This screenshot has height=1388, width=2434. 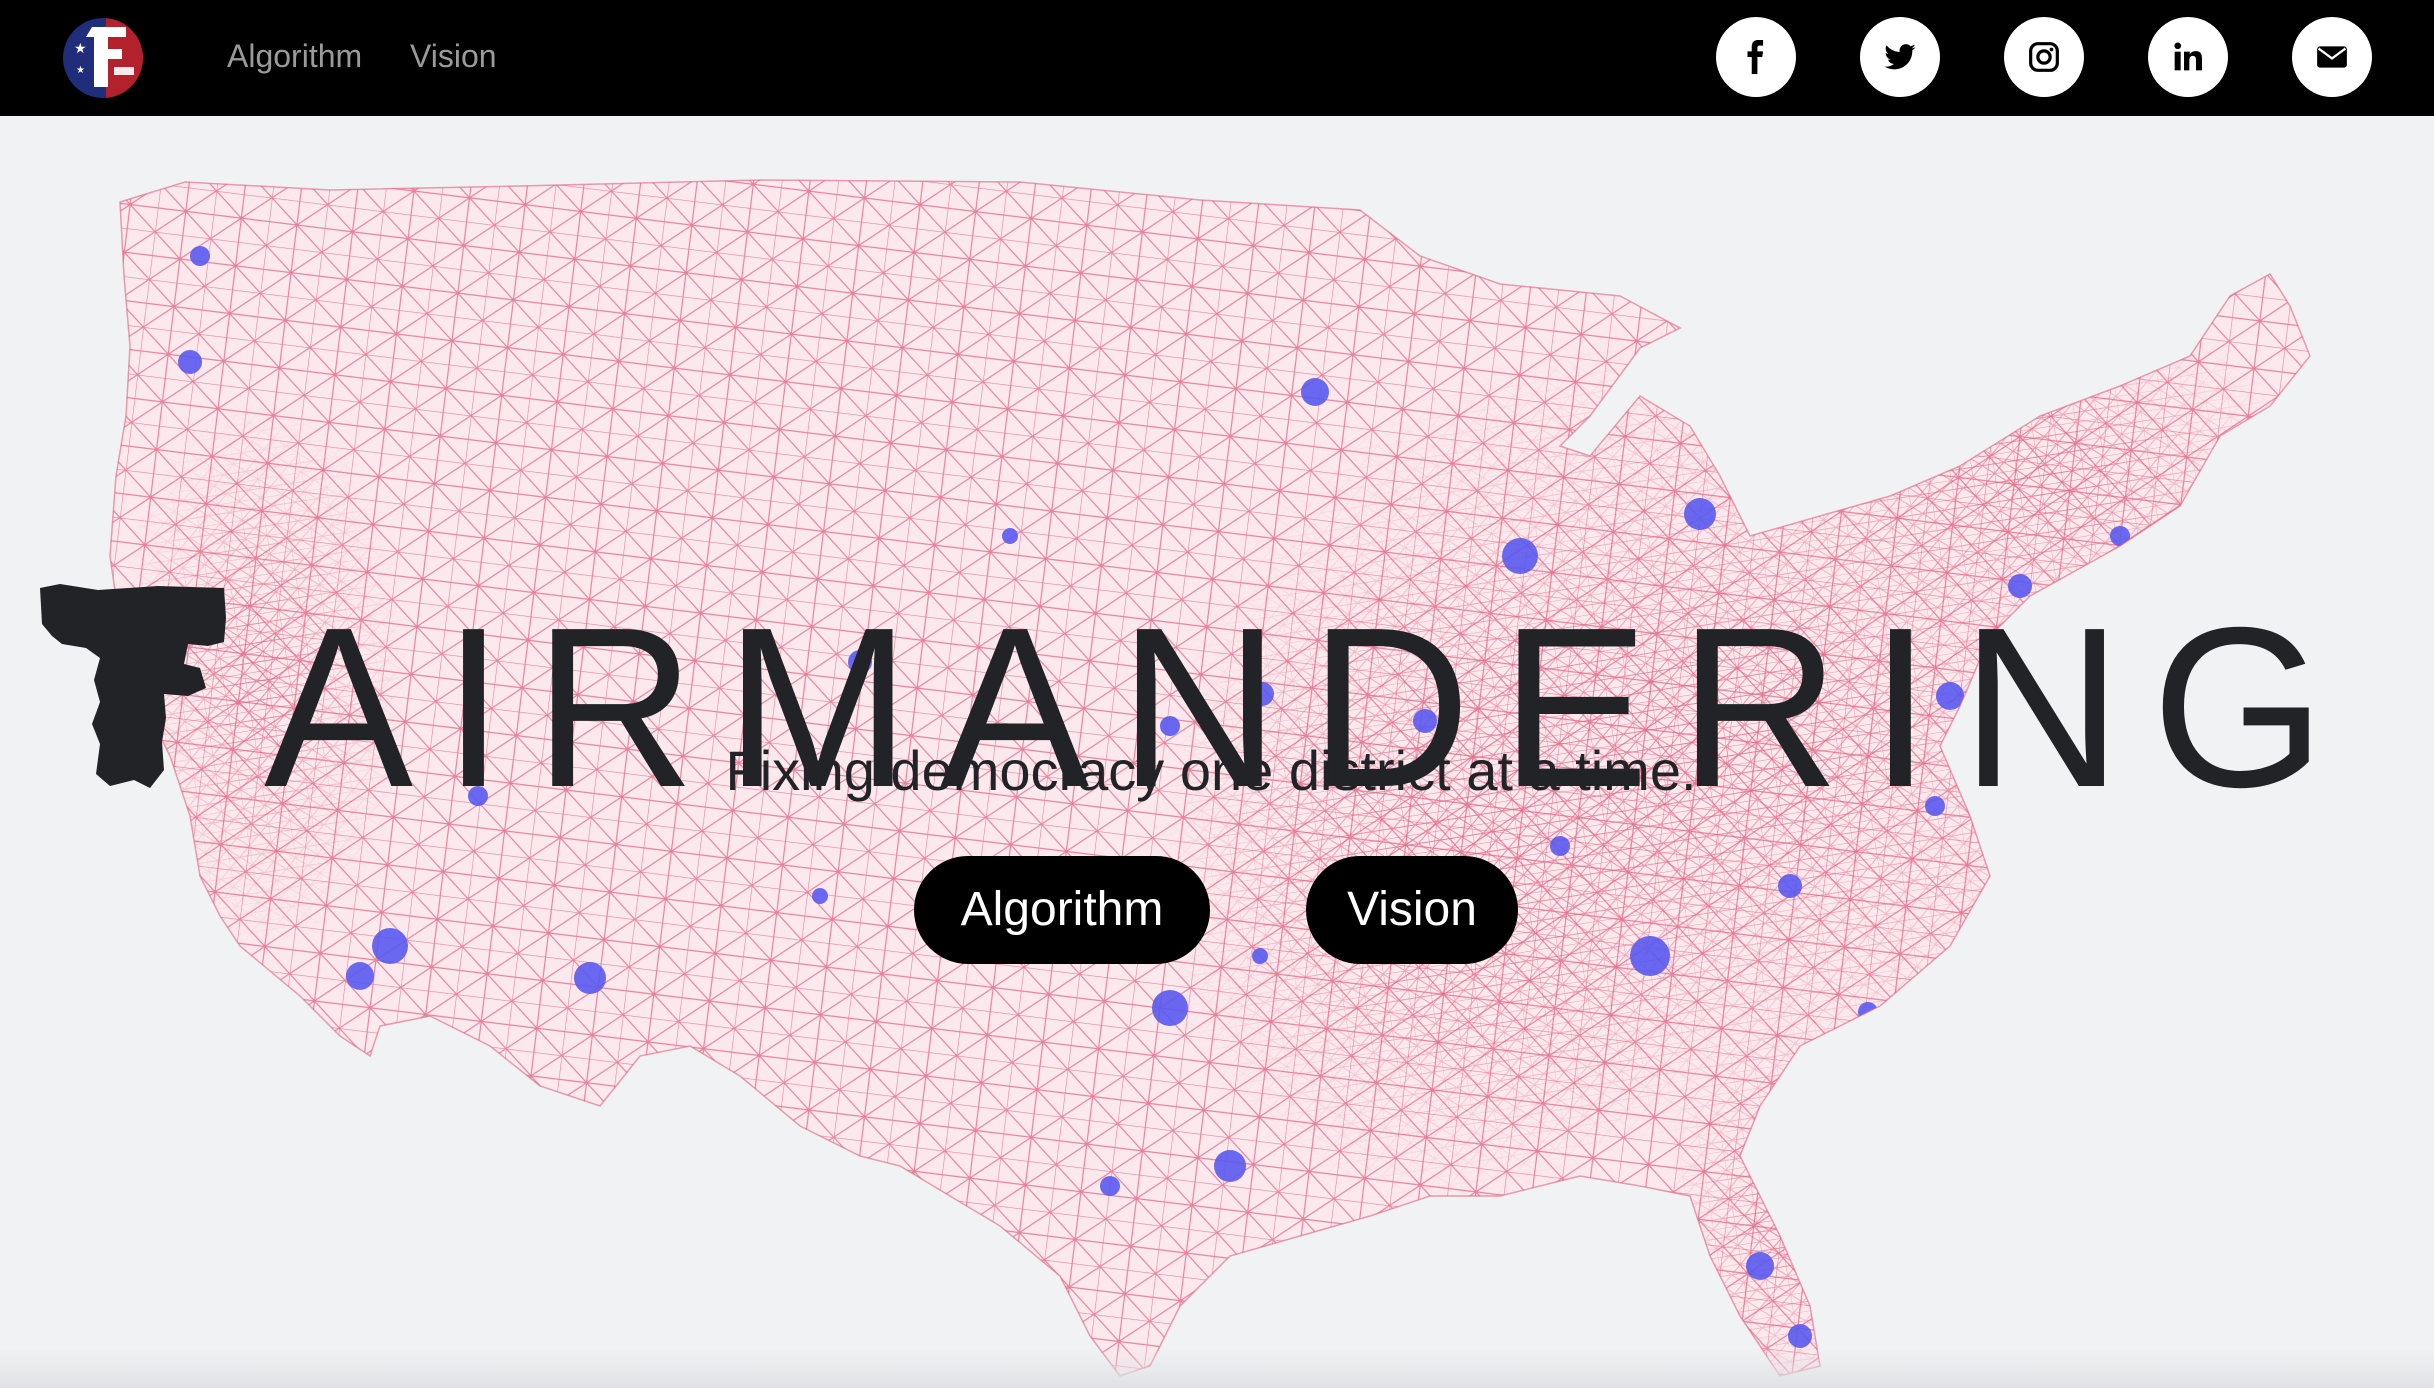 I want to click on hero-tagline: Fixing democracy one district at a time., so click(x=1217, y=771).